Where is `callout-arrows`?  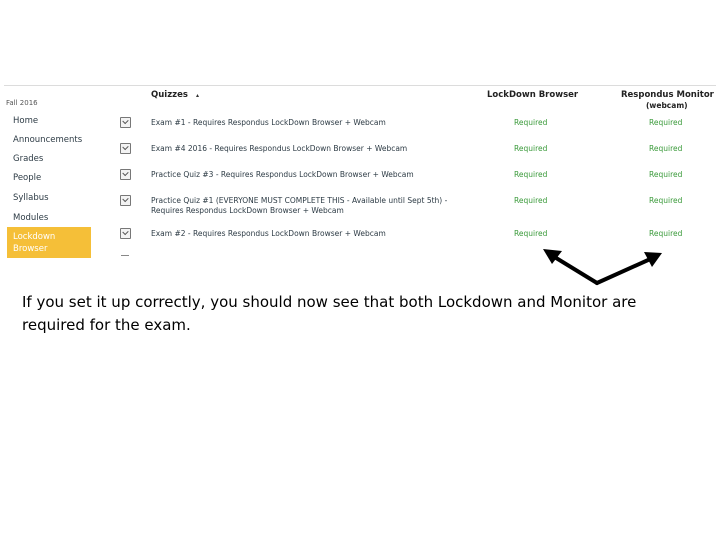
callout-arrows is located at coordinates (602, 267).